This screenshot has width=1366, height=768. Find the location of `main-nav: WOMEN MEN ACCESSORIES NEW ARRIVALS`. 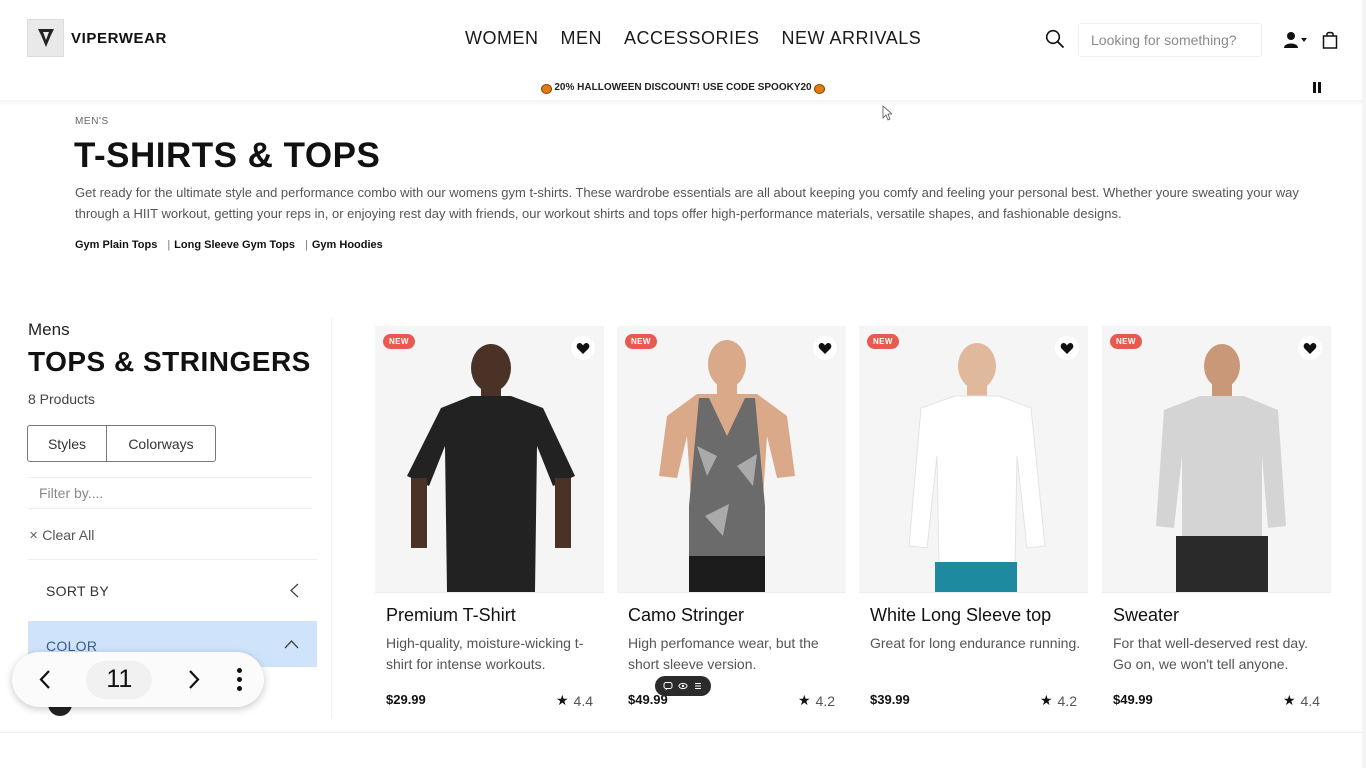

main-nav: WOMEN MEN ACCESSORIES NEW ARRIVALS is located at coordinates (693, 38).